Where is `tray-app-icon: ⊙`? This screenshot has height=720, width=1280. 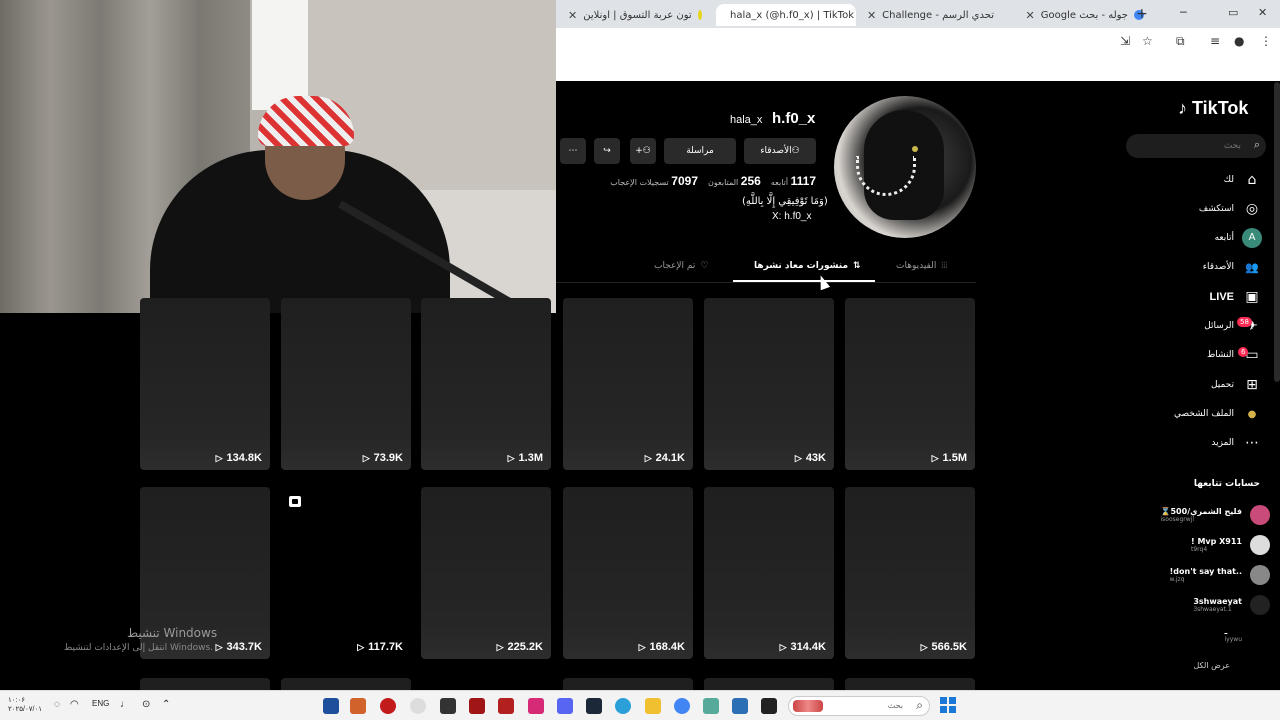
tray-app-icon: ⊙ is located at coordinates (146, 704).